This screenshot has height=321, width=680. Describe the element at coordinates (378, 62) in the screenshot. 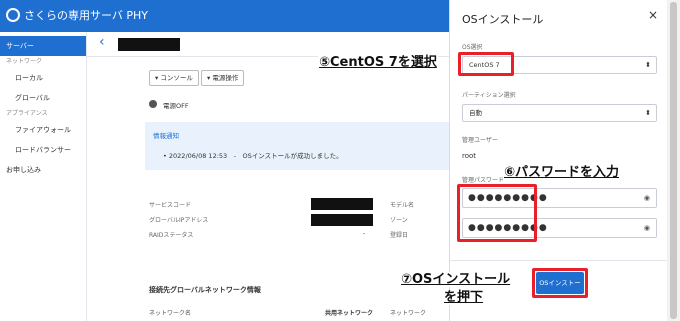

I see `annotation-step5: ⑤CentOS 7を選択` at that location.